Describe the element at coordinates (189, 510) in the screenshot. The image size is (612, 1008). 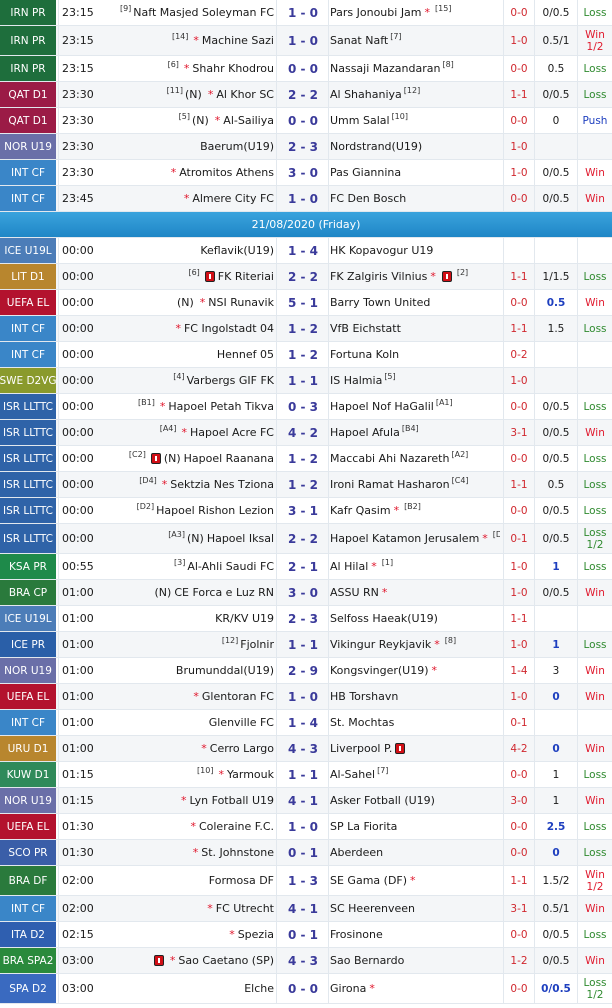
I see `home-team: [D2] Hapoel Rishon Lezion` at that location.